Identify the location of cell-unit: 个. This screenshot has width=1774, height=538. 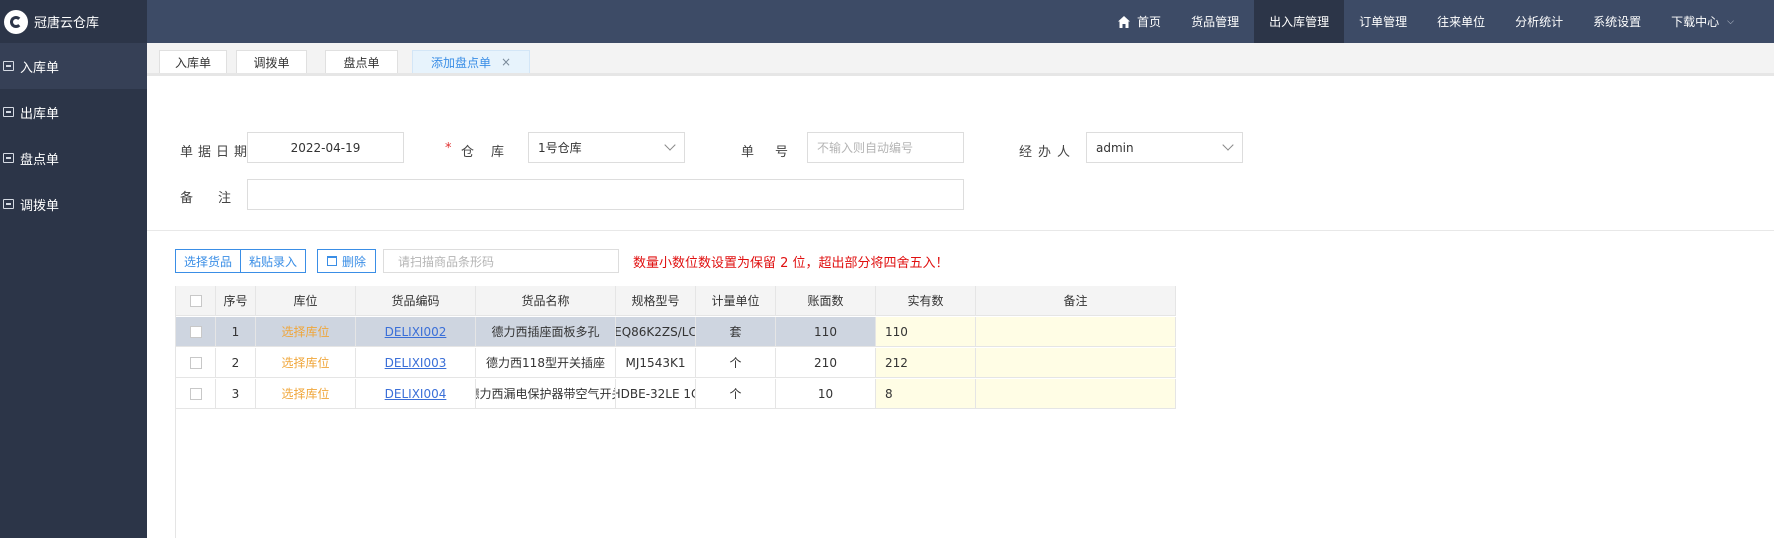
(736, 363).